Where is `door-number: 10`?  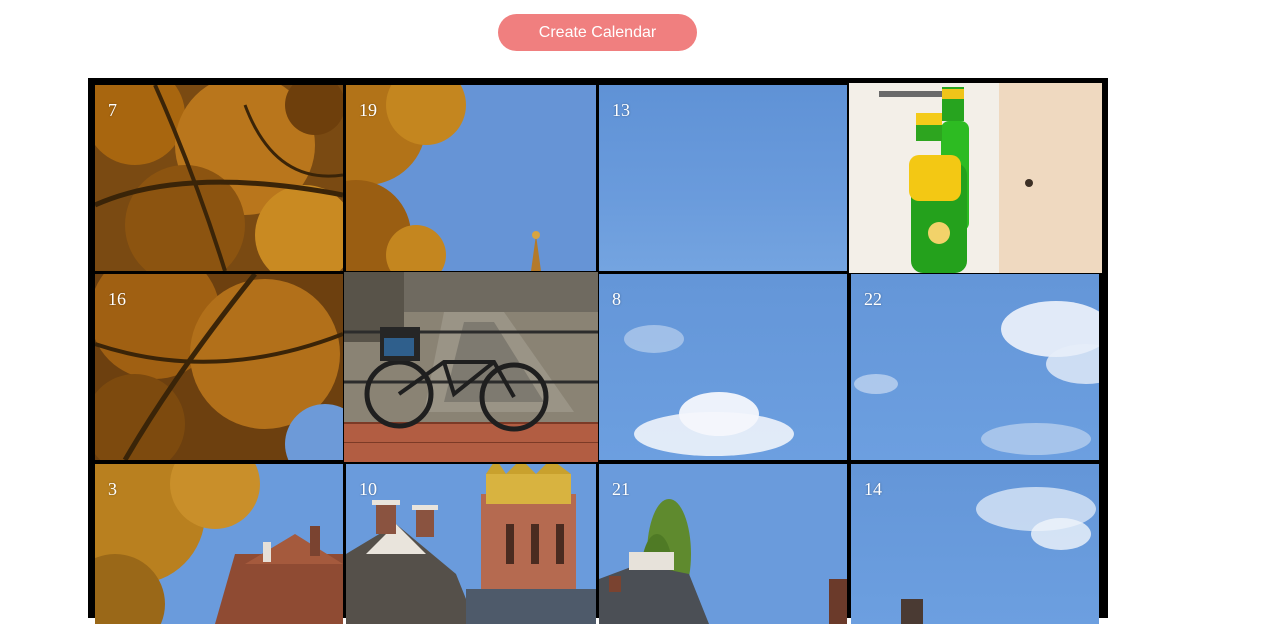 door-number: 10 is located at coordinates (368, 489).